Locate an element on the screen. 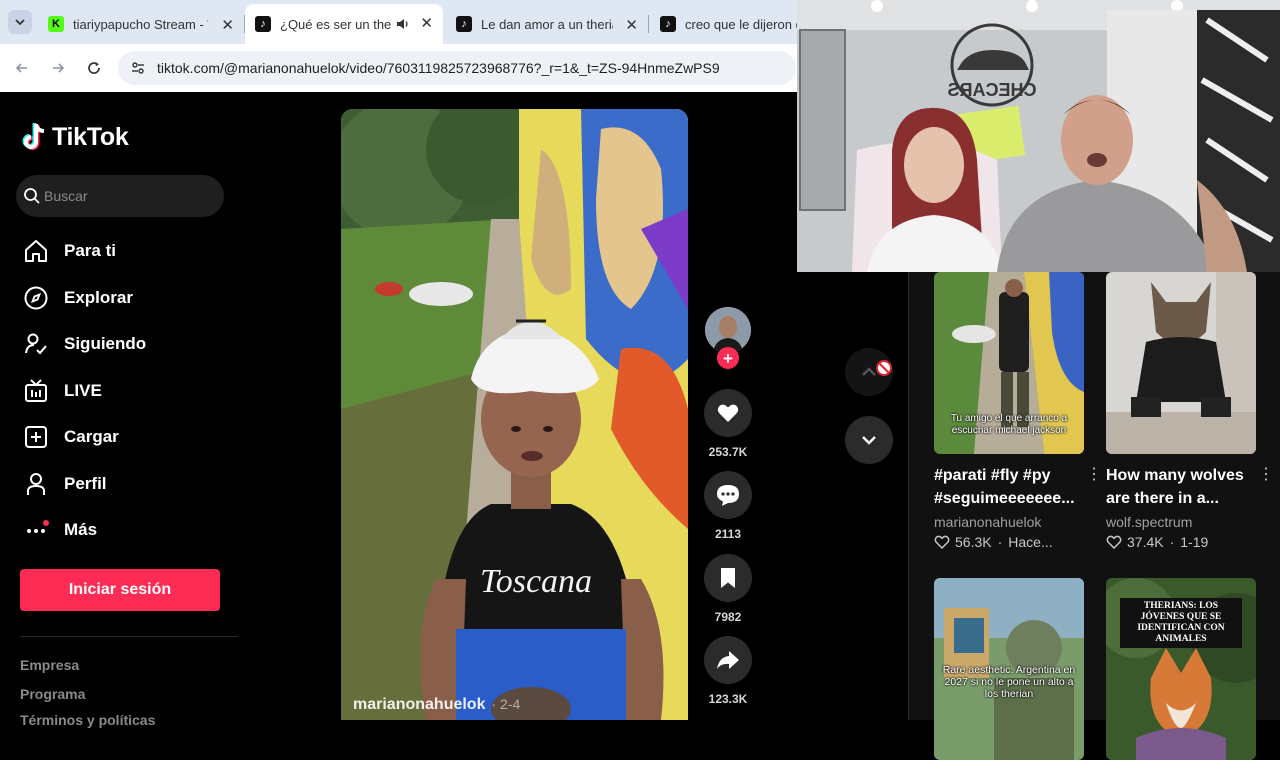 The height and width of the screenshot is (760, 1280). comment-icon is located at coordinates (728, 495).